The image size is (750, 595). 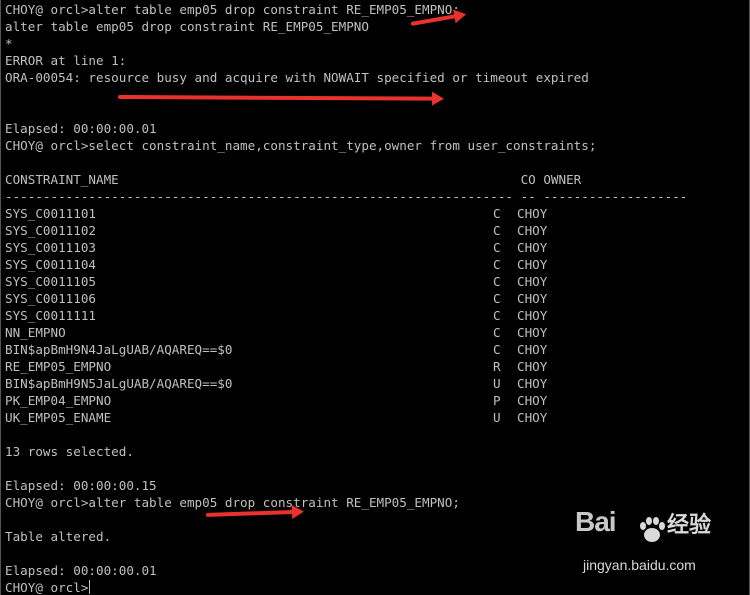 I want to click on table-row: SYS_C0011103 C CHOY, so click(x=377, y=247).